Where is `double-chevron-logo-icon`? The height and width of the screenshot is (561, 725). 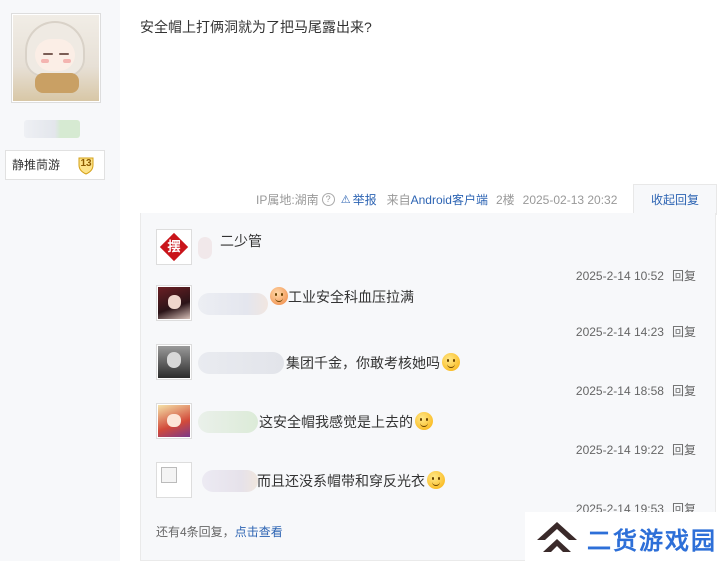 double-chevron-logo-icon is located at coordinates (557, 537).